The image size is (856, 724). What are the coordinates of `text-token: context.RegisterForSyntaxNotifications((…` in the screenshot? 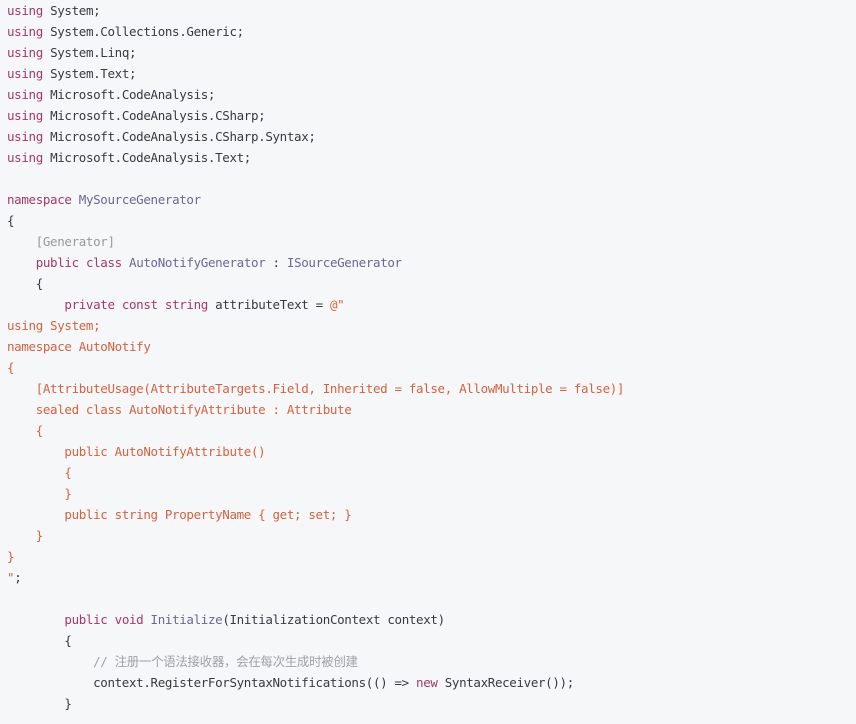 It's located at (212, 682).